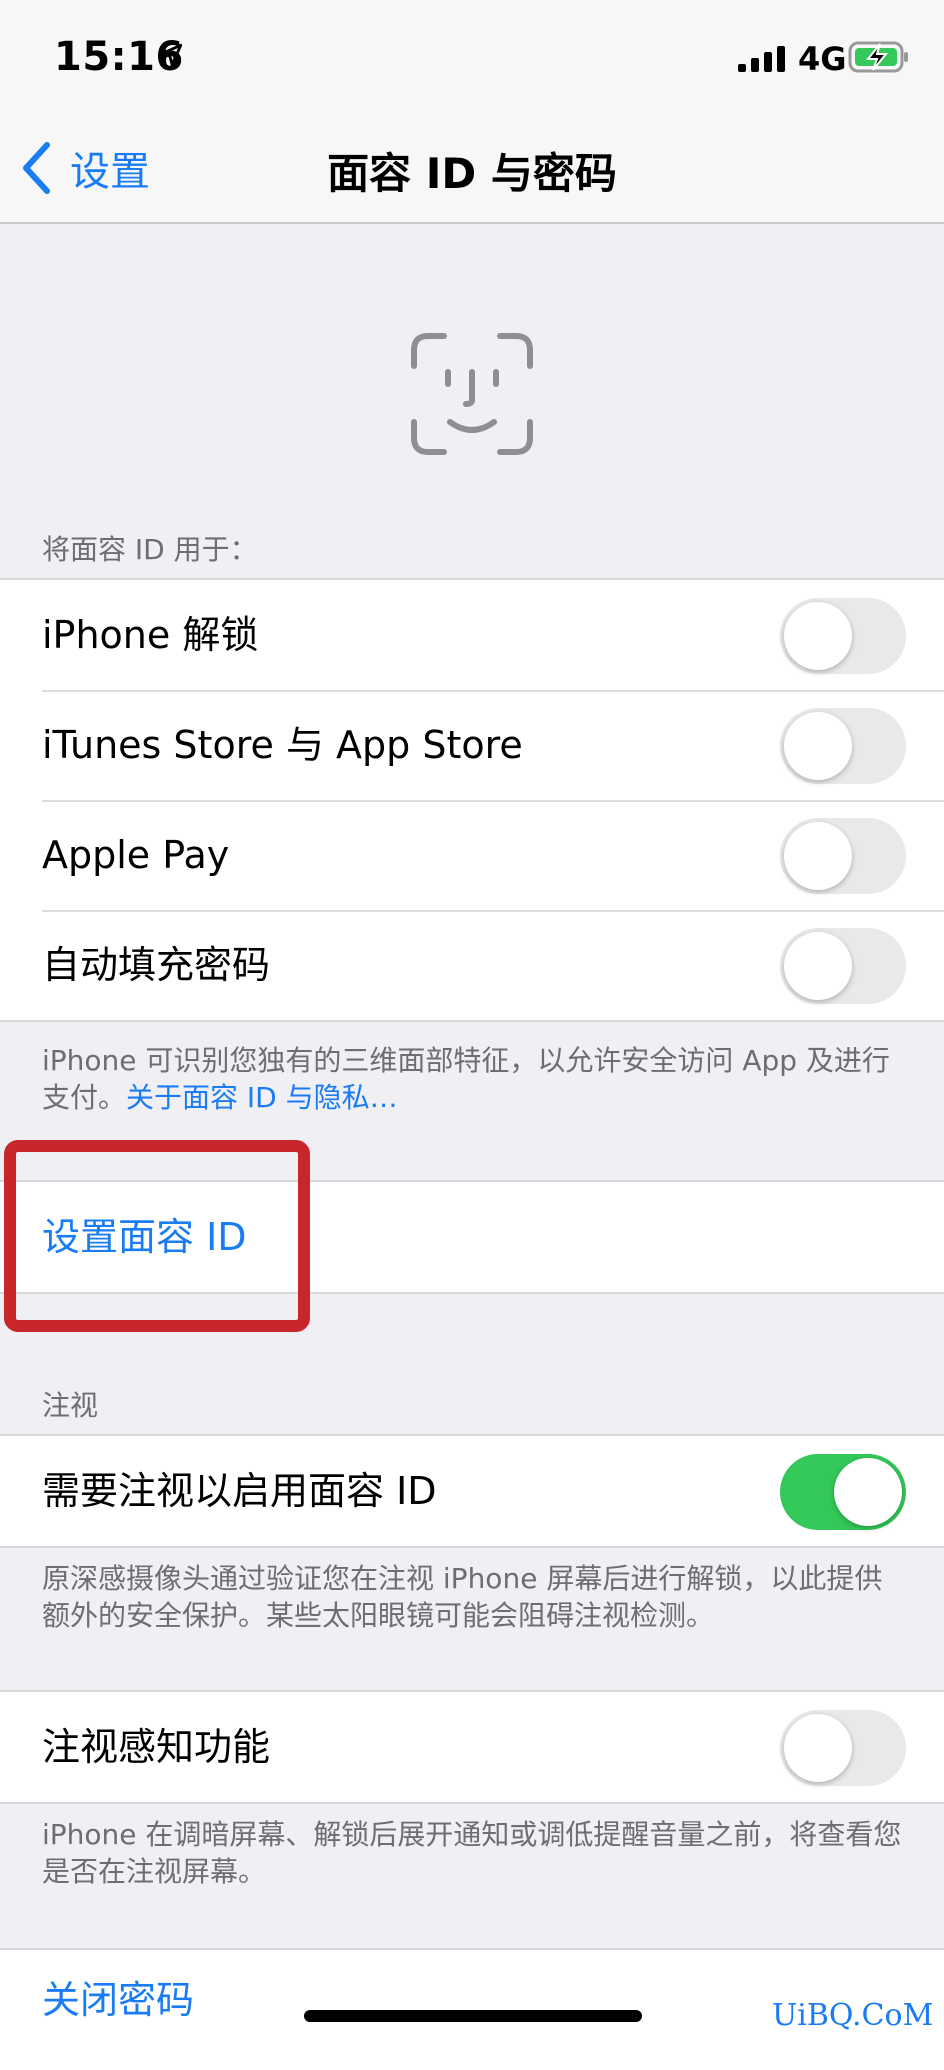 This screenshot has height=2070, width=944. Describe the element at coordinates (472, 394) in the screenshot. I see `face-id-icon` at that location.